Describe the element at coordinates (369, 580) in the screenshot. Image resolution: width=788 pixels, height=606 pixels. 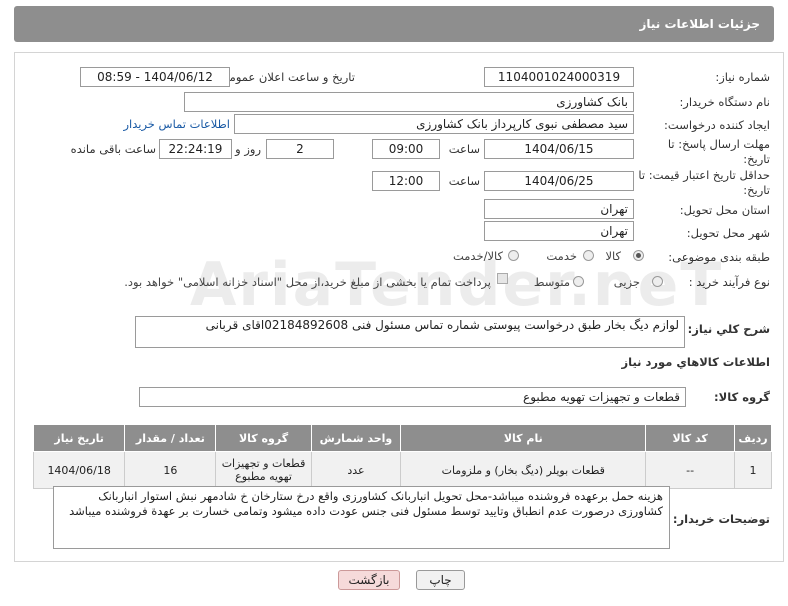
I see `back-button: بازگشت` at that location.